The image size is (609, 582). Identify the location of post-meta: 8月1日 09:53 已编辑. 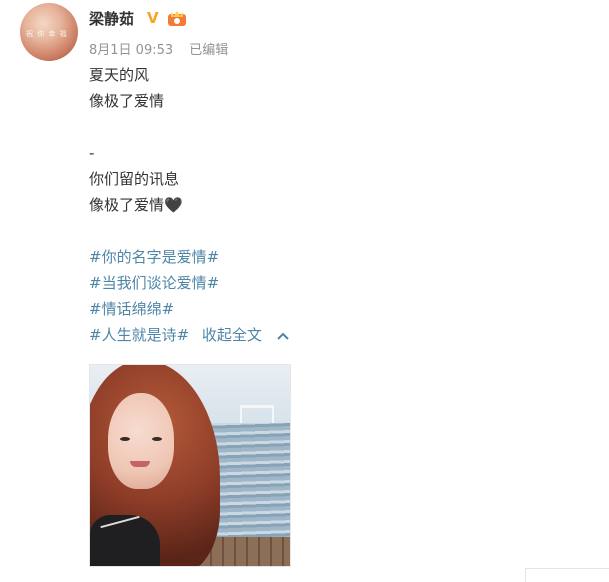
(164, 48).